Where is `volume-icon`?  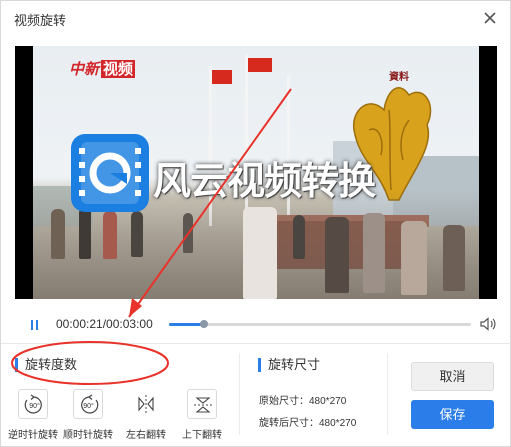 volume-icon is located at coordinates (488, 324).